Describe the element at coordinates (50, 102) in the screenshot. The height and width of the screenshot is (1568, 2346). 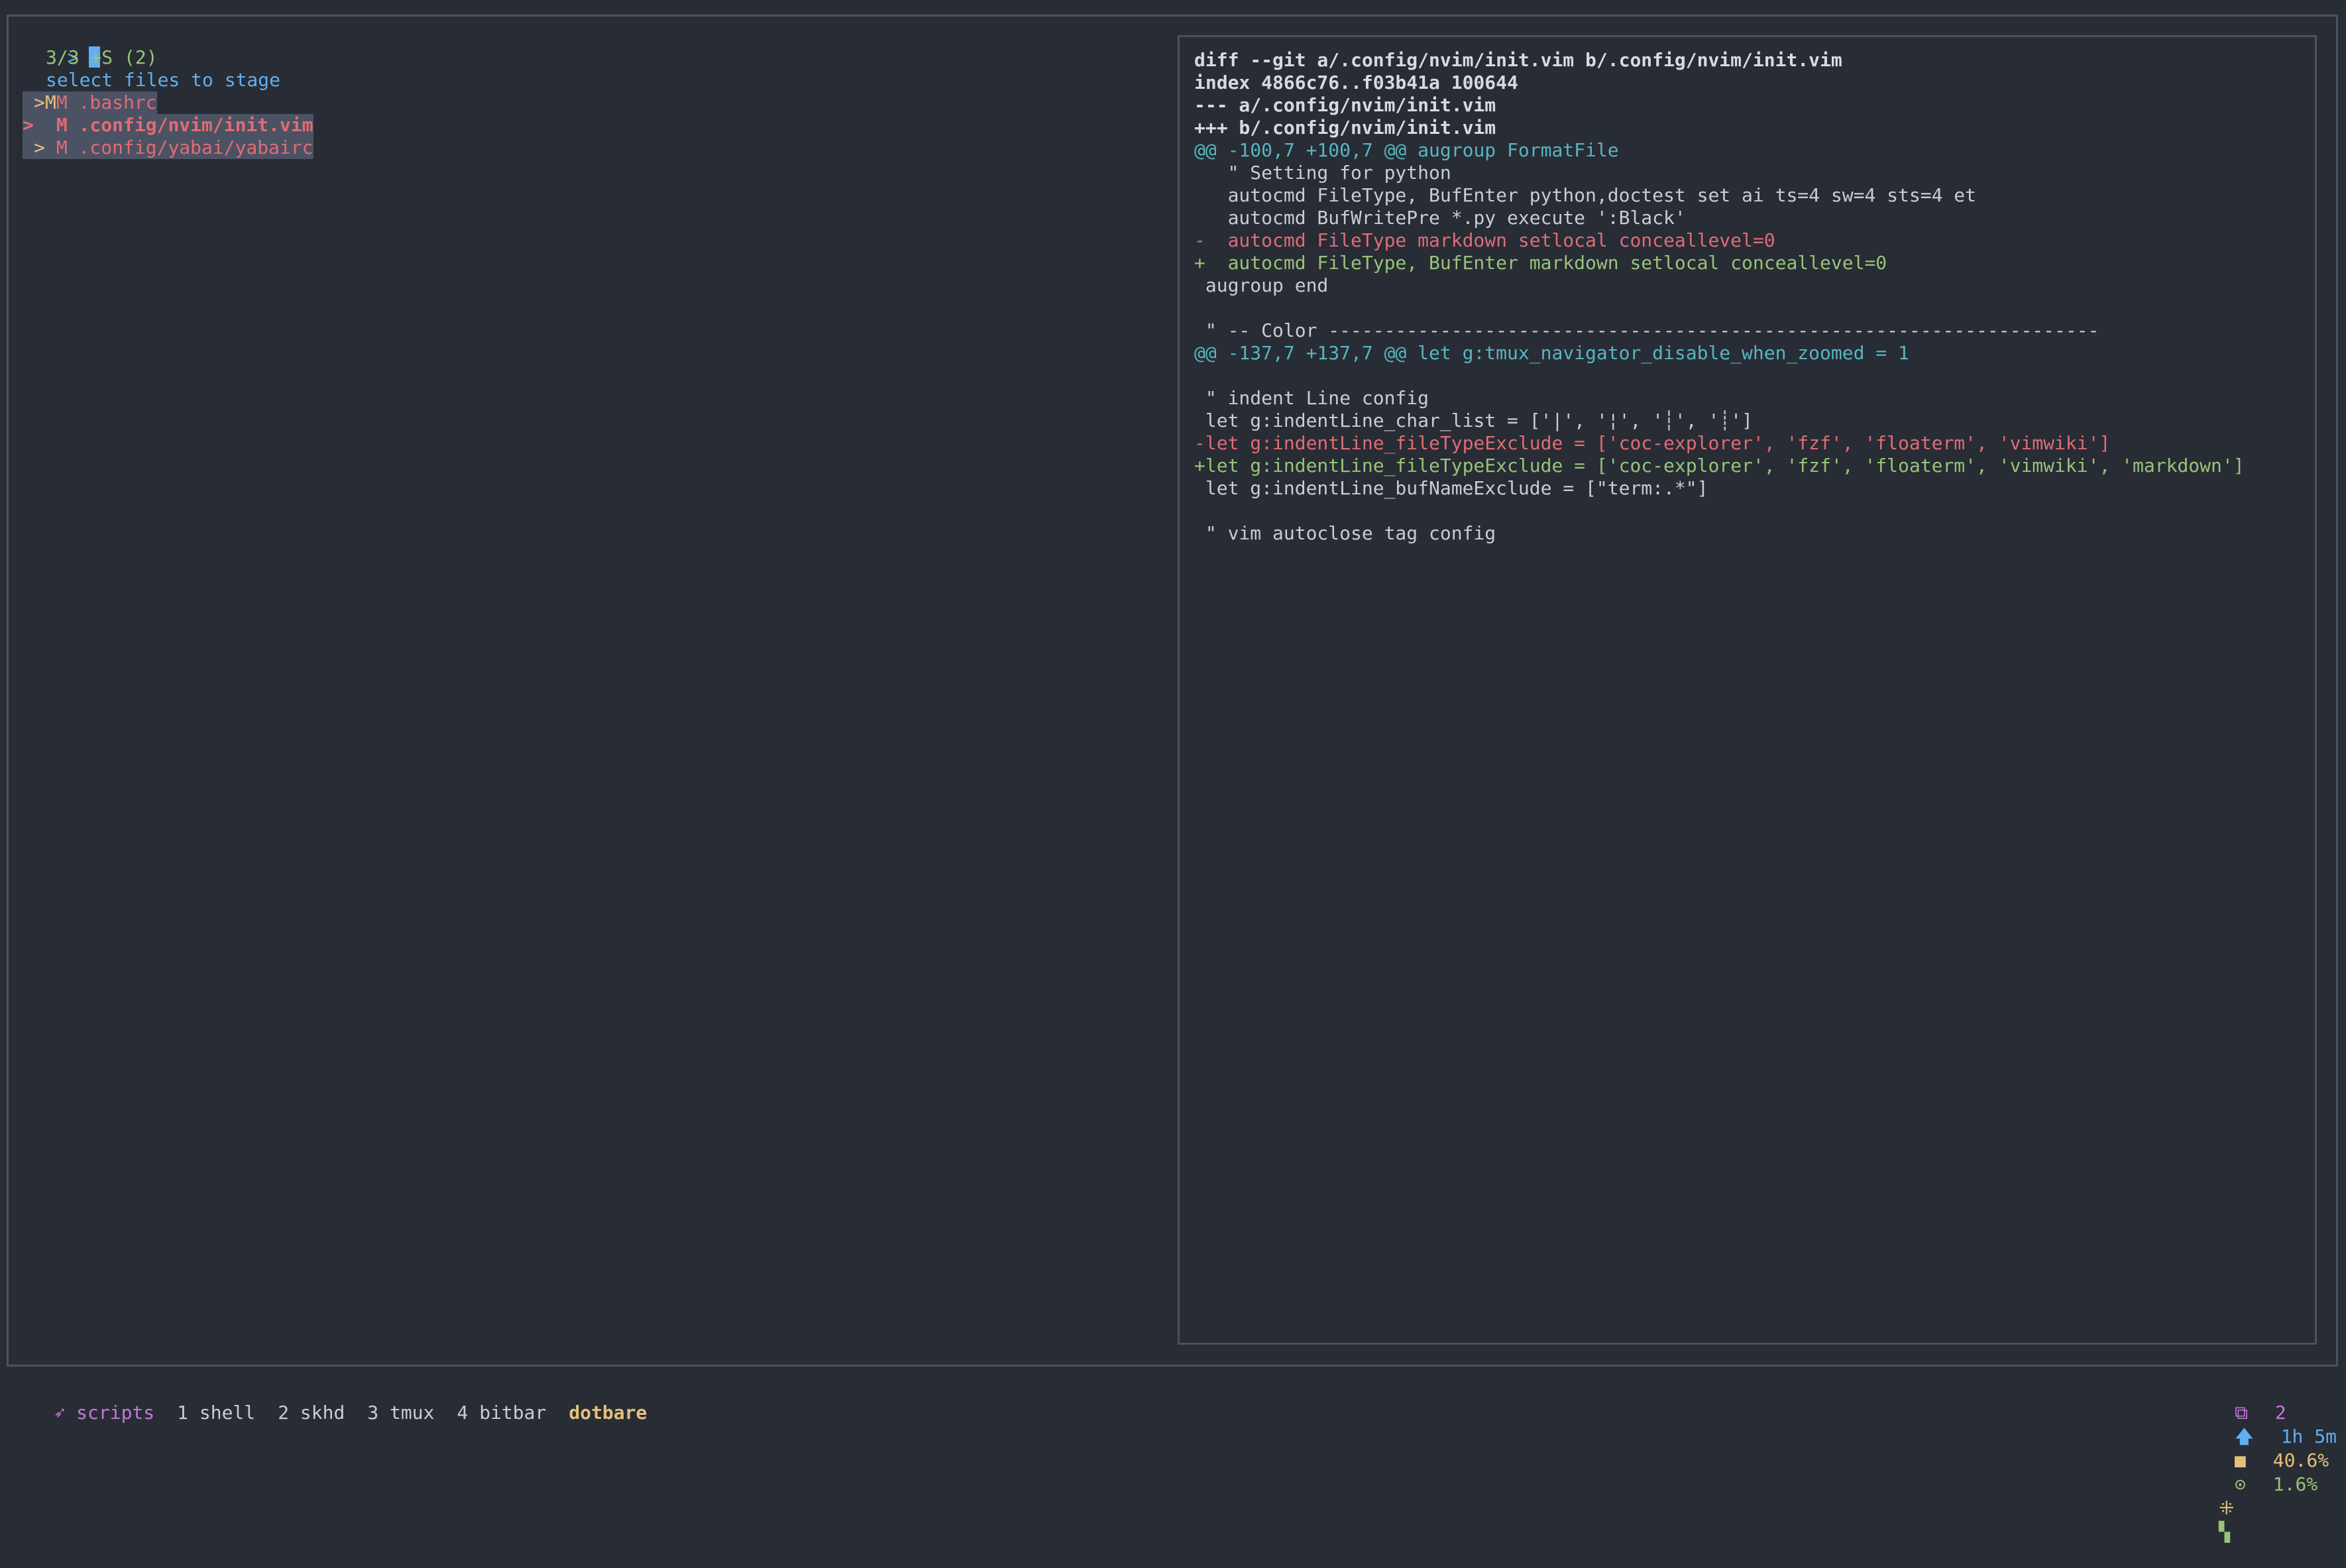
I see `index-status: M` at that location.